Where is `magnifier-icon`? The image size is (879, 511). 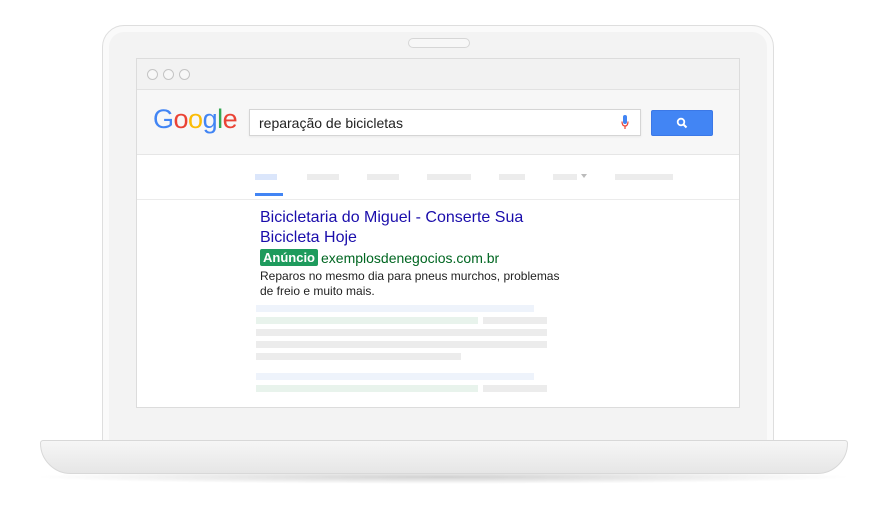 magnifier-icon is located at coordinates (682, 123).